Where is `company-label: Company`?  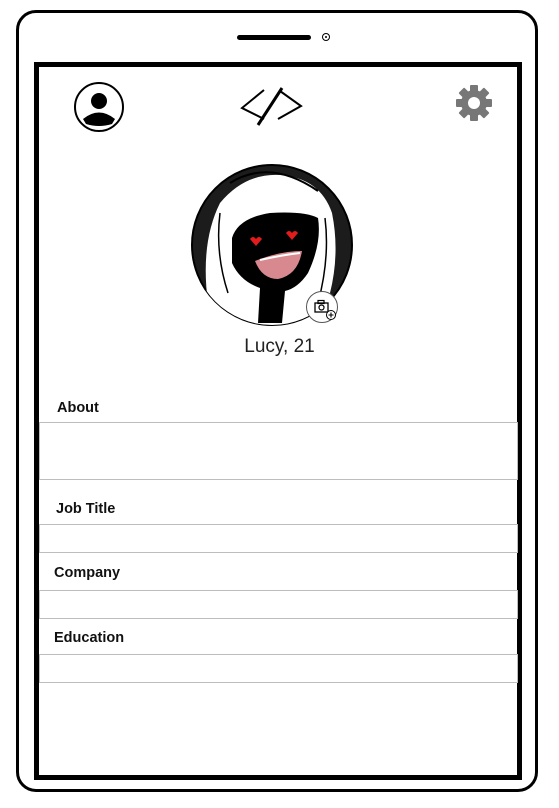
company-label: Company is located at coordinates (87, 573).